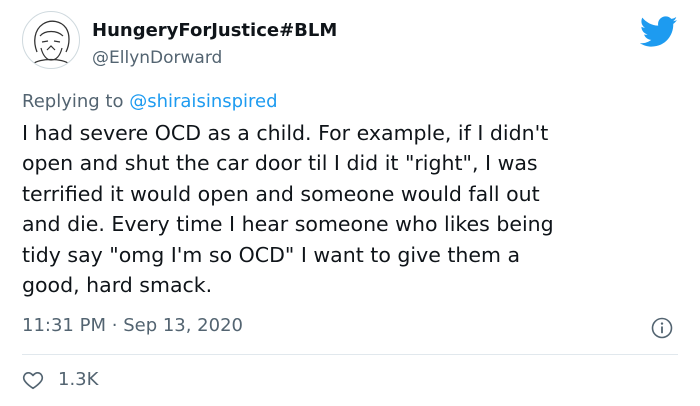 This screenshot has height=406, width=700. I want to click on user-handle: @EllynDorward, so click(157, 58).